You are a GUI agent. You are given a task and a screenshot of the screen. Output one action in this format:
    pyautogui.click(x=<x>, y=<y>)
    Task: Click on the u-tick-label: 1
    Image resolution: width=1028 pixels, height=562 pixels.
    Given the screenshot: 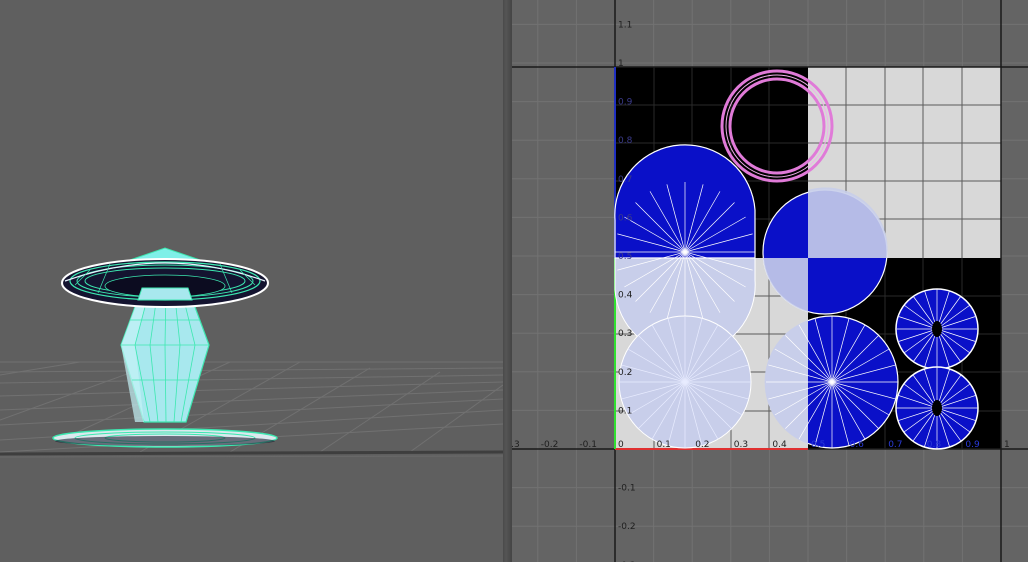 What is the action you would take?
    pyautogui.click(x=1007, y=445)
    